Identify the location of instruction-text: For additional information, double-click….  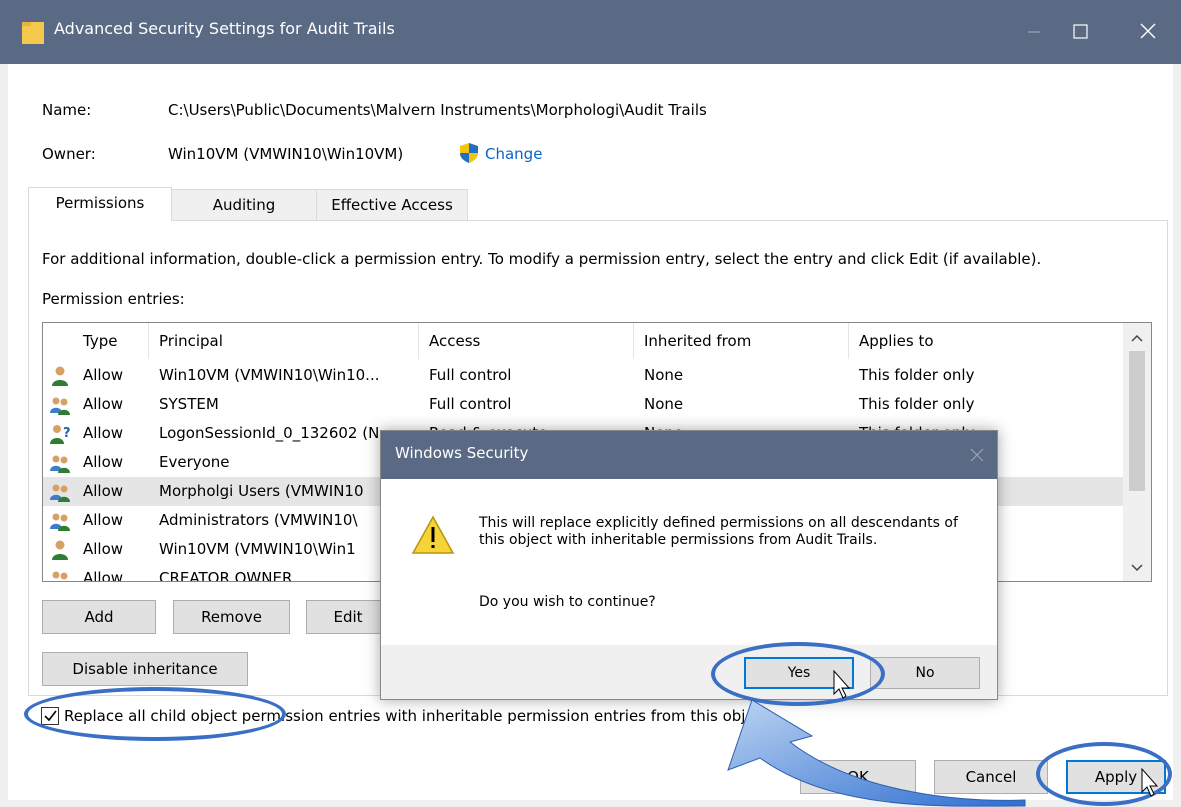
(542, 259).